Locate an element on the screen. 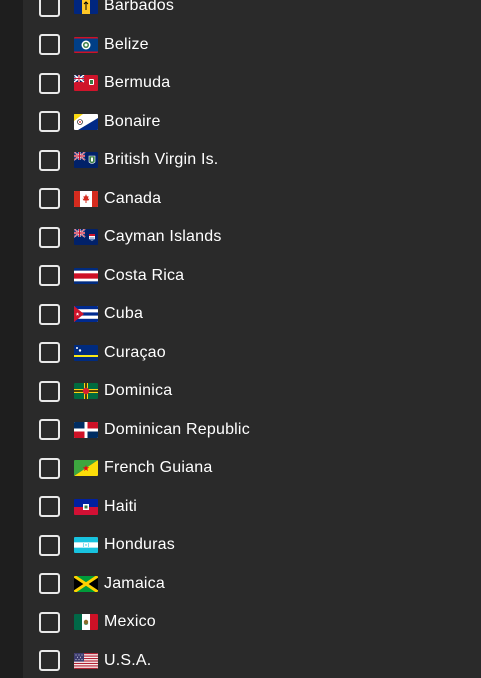 Image resolution: width=481 pixels, height=678 pixels. bermuda-flag-icon is located at coordinates (86, 83).